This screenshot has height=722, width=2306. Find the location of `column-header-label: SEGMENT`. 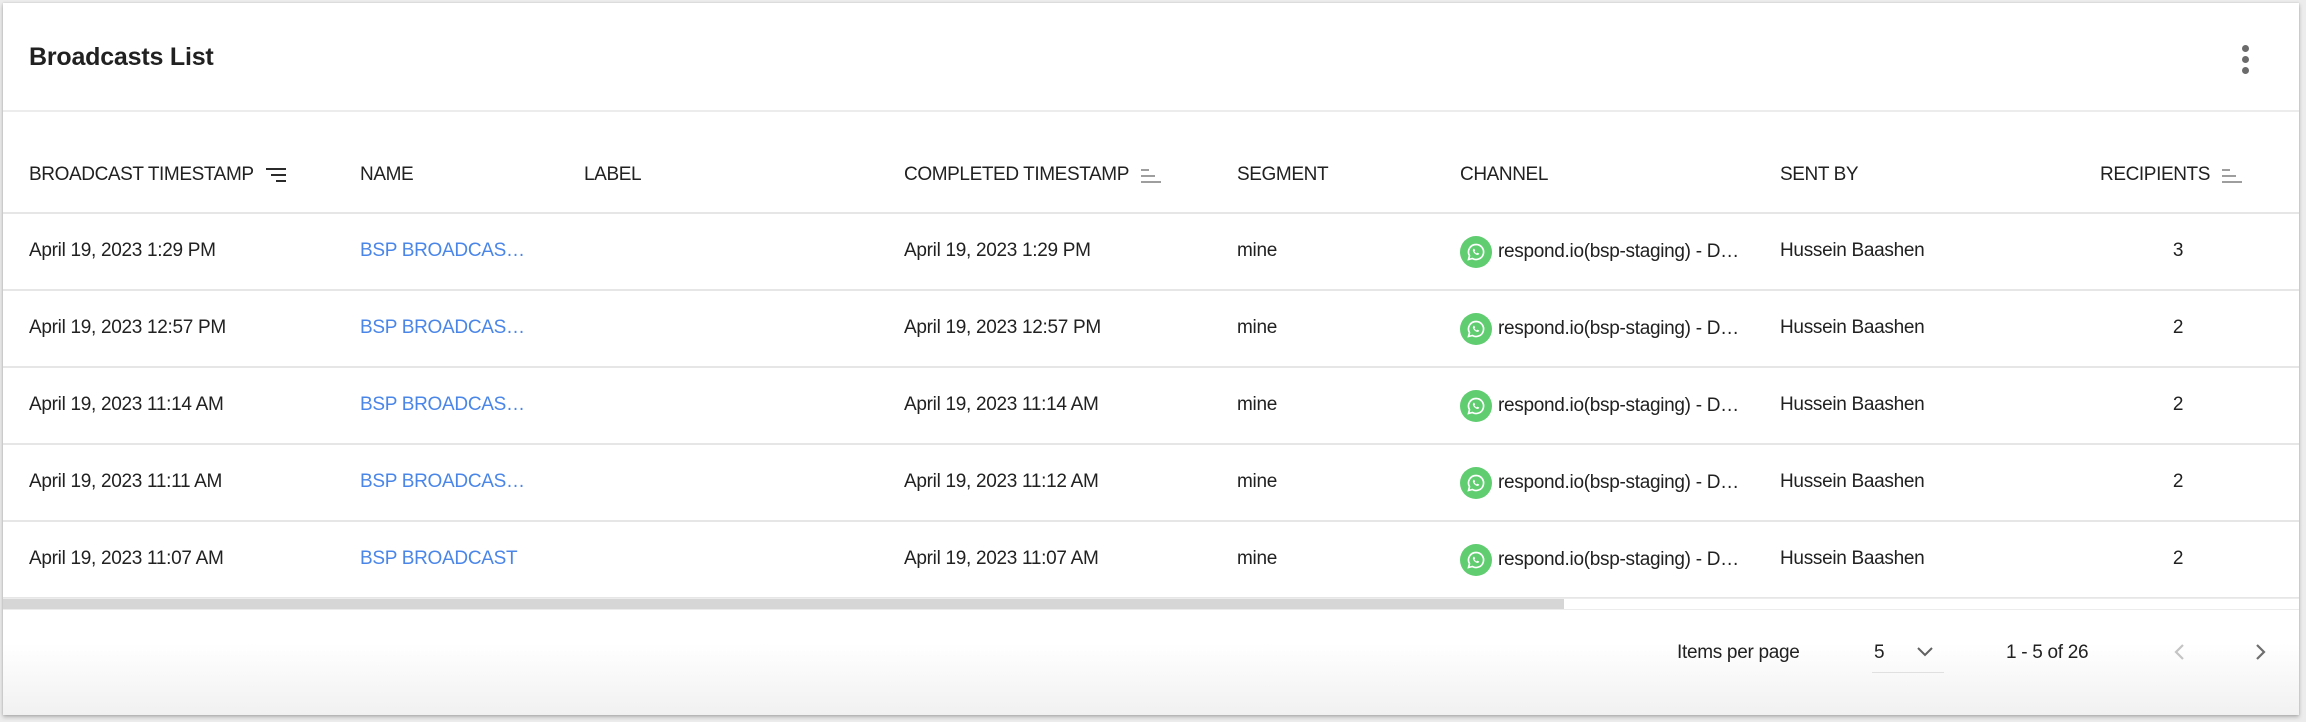

column-header-label: SEGMENT is located at coordinates (1283, 174).